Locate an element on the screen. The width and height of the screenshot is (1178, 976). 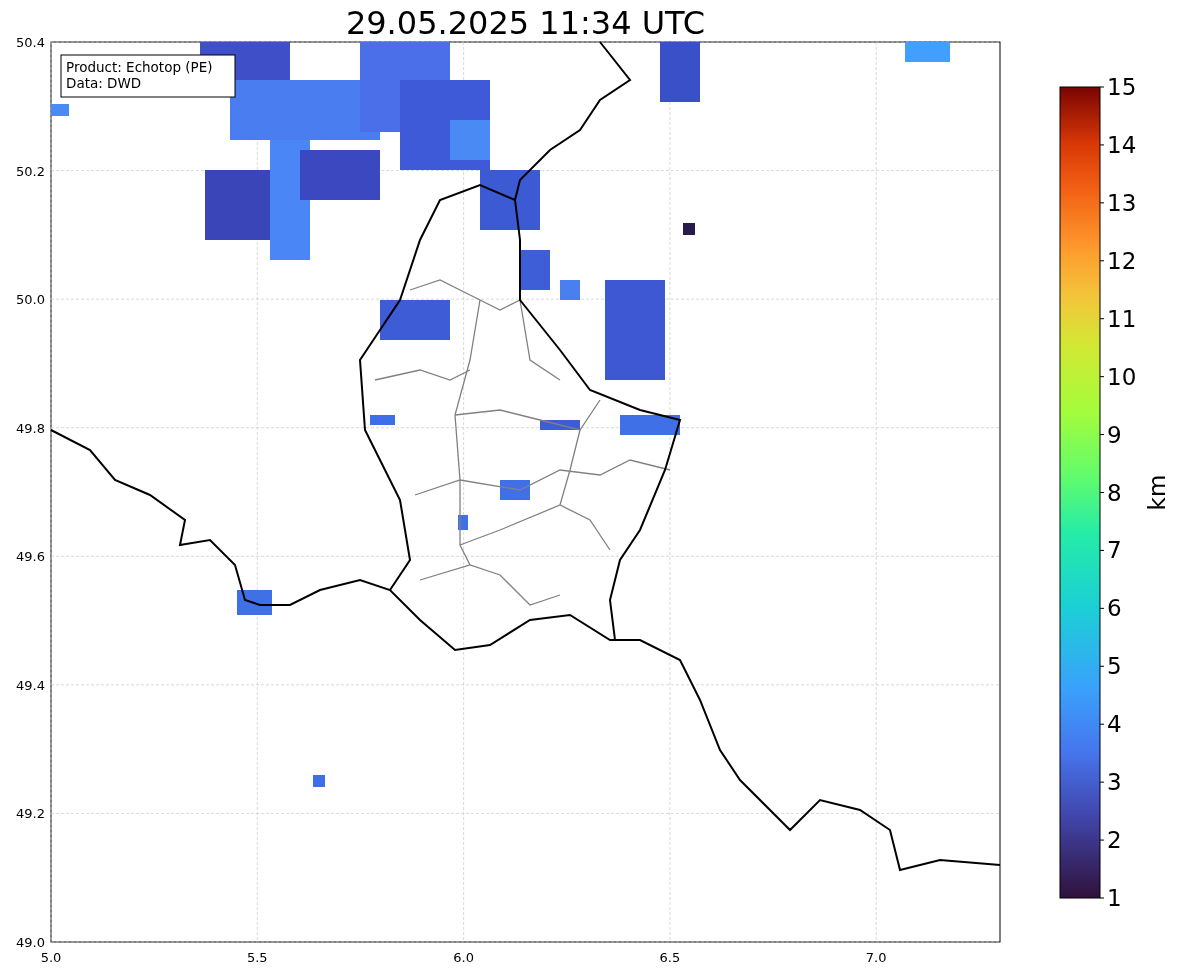
y-tick-label: 50.4 is located at coordinates (30, 42).